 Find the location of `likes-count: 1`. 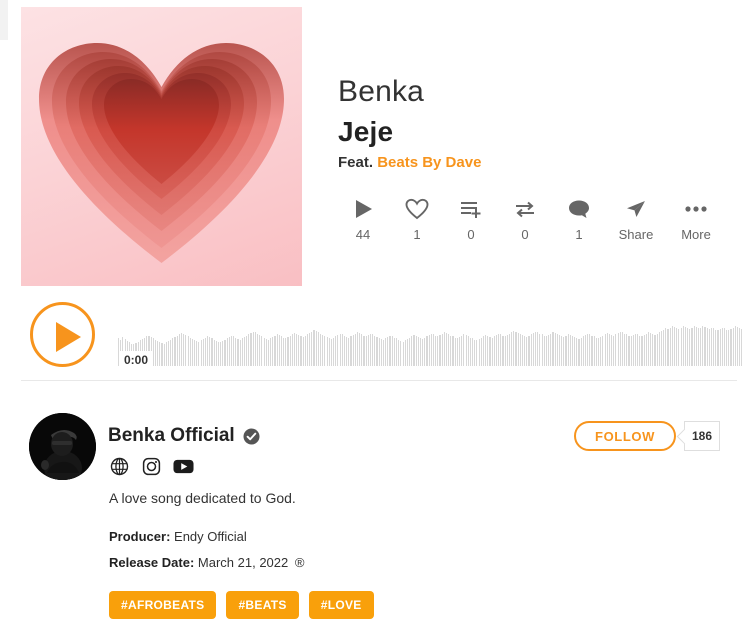

likes-count: 1 is located at coordinates (417, 234).